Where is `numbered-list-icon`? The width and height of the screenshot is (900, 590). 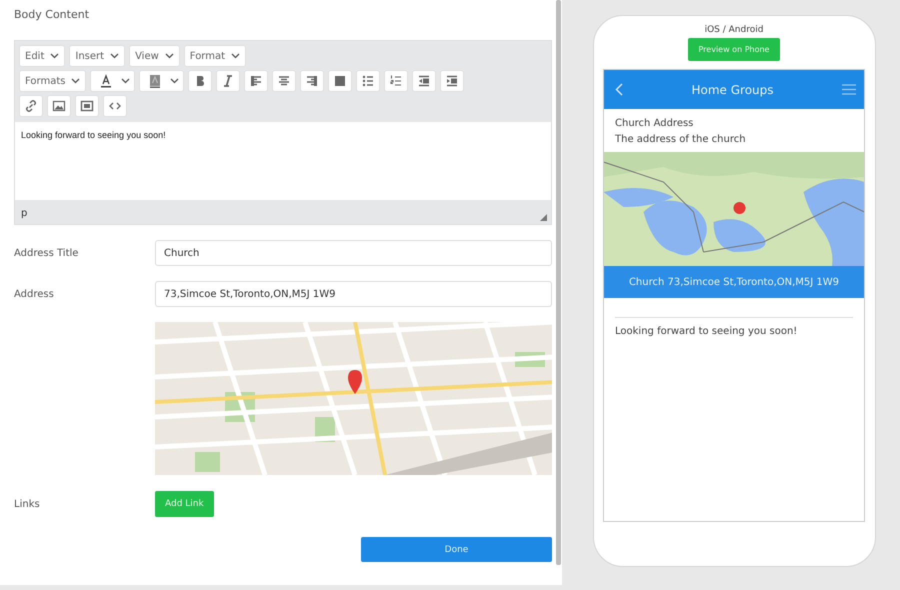
numbered-list-icon is located at coordinates (396, 81).